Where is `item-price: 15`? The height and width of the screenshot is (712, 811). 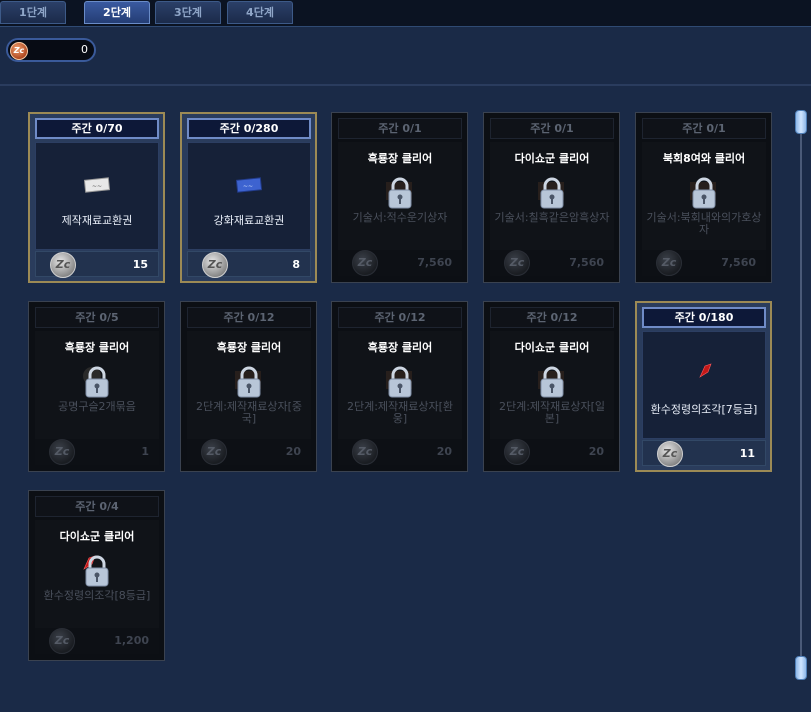
item-price: 15 is located at coordinates (140, 264).